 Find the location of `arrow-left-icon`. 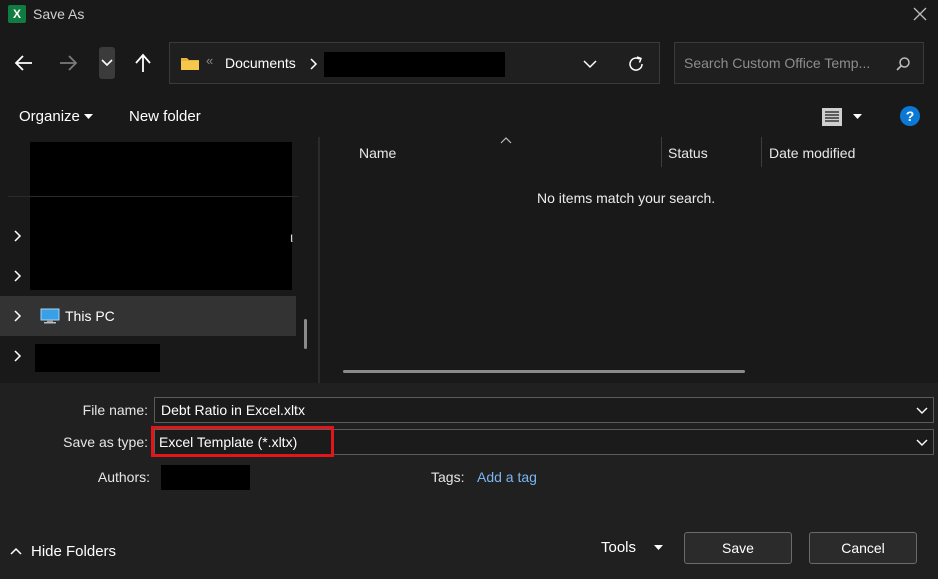

arrow-left-icon is located at coordinates (23, 63).